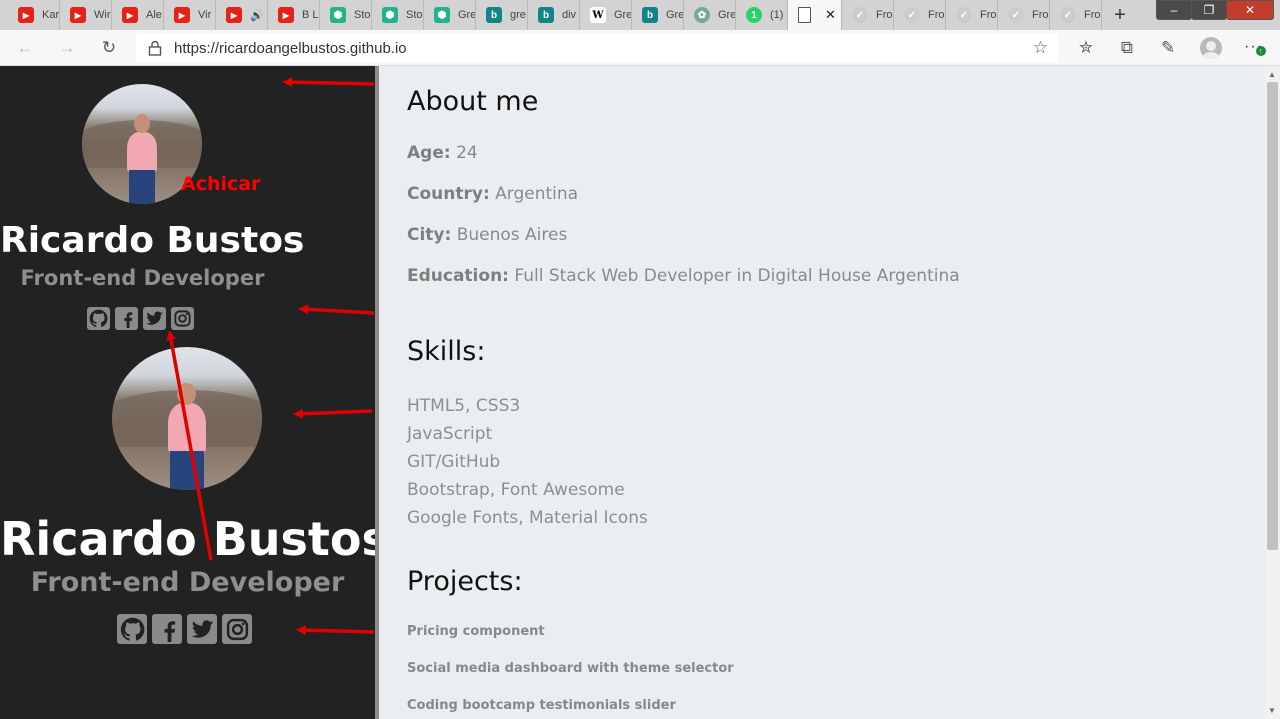  What do you see at coordinates (1168, 48) in the screenshot?
I see `feedback-icon: ✎` at bounding box center [1168, 48].